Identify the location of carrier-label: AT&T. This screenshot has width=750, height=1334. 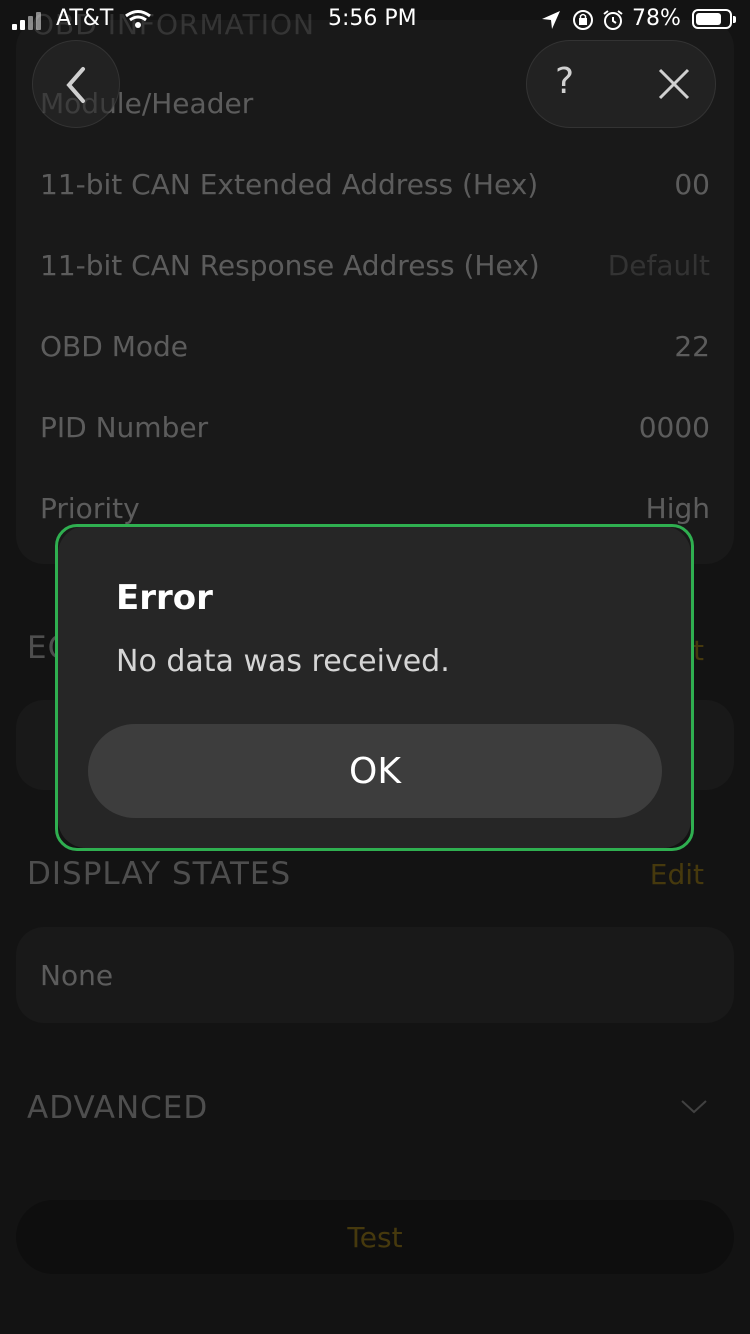
(85, 18).